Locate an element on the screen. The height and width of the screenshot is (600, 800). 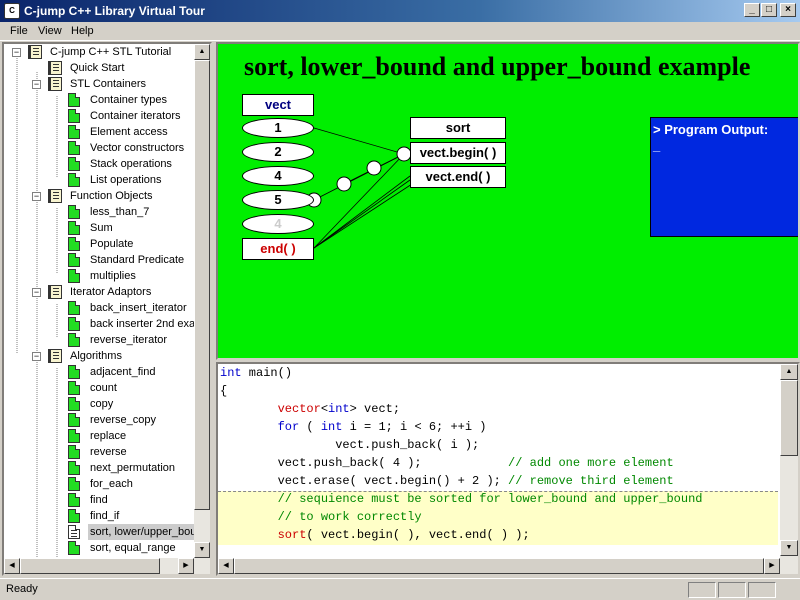
tree-item-label: Vector constructors is located at coordinates (137, 148).